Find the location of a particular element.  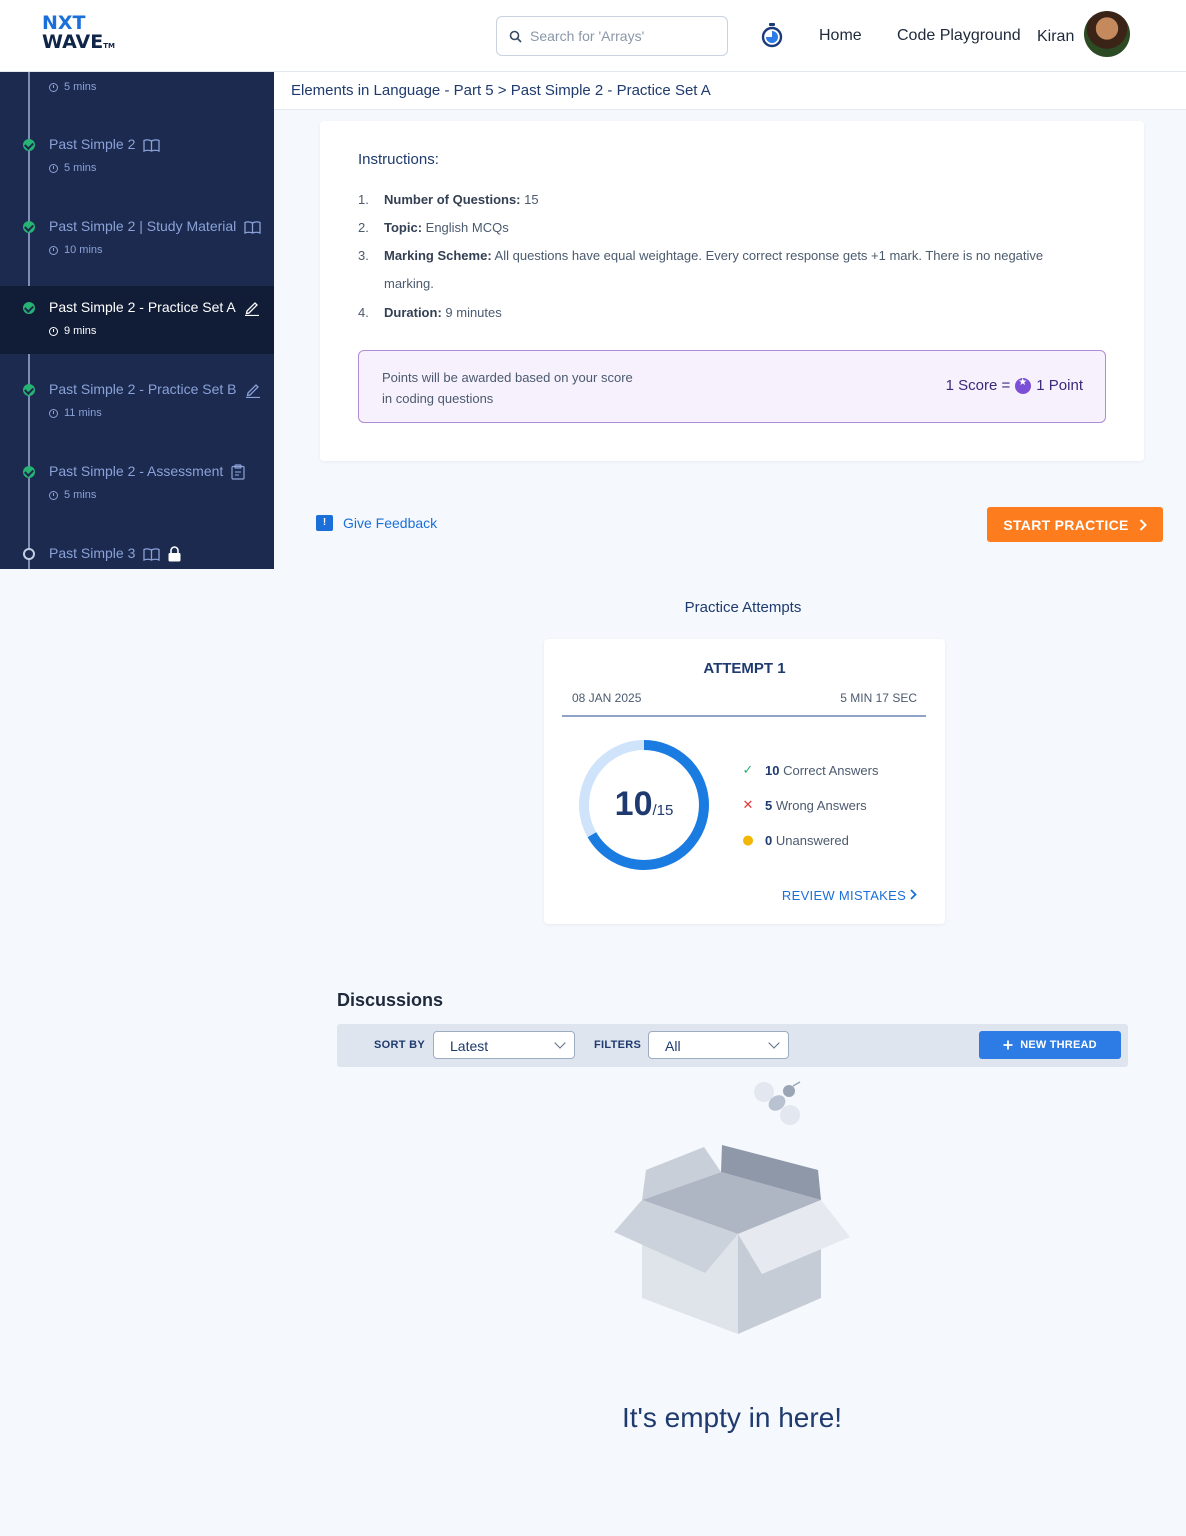

points-point-label: 1 Point is located at coordinates (1059, 385).